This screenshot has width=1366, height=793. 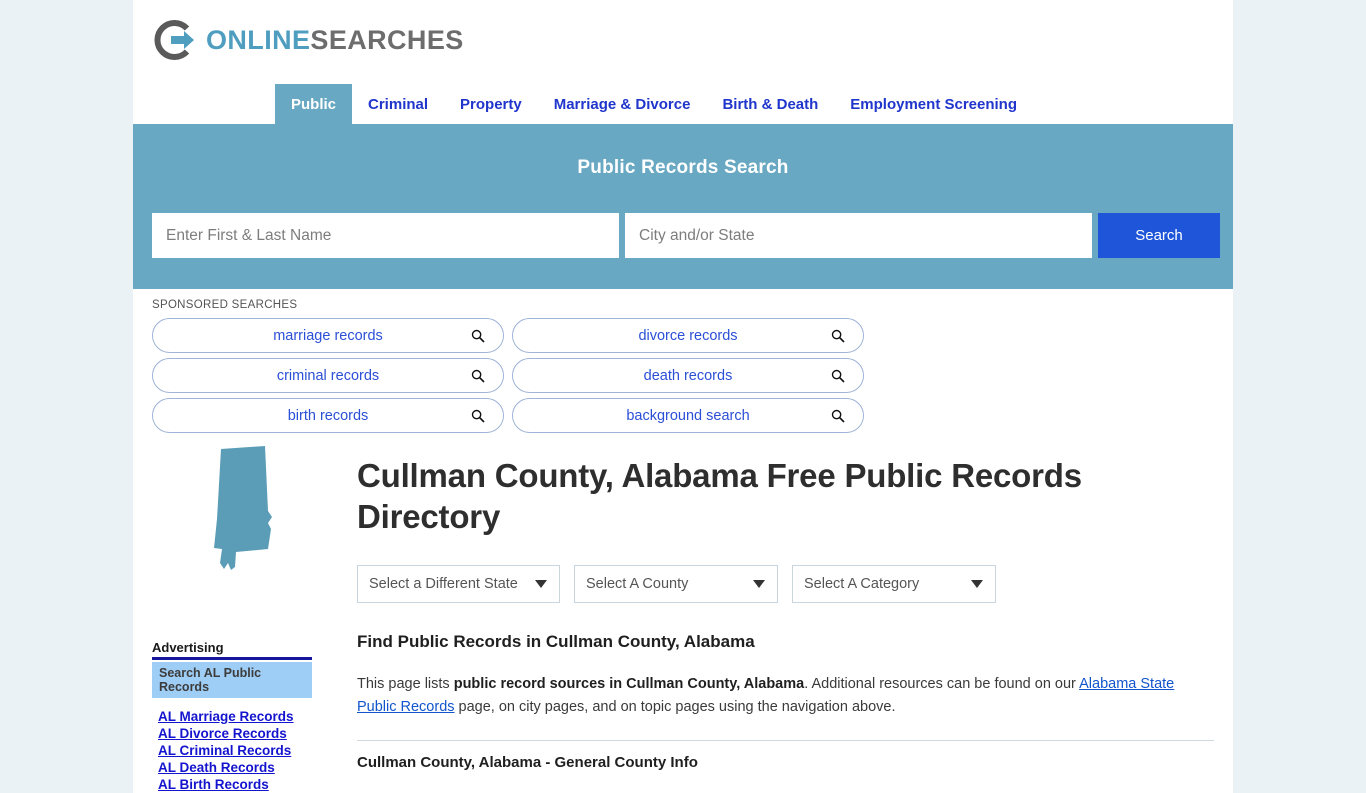 I want to click on search-form: Search, so click(x=686, y=235).